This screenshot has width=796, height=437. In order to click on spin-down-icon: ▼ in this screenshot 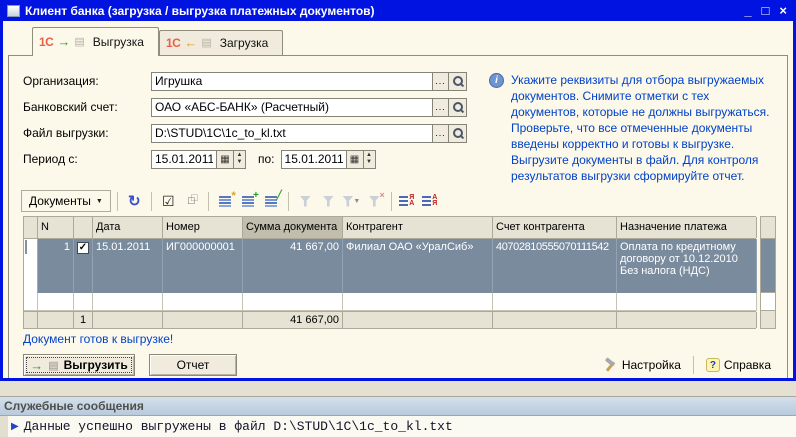, I will do `click(239, 162)`.